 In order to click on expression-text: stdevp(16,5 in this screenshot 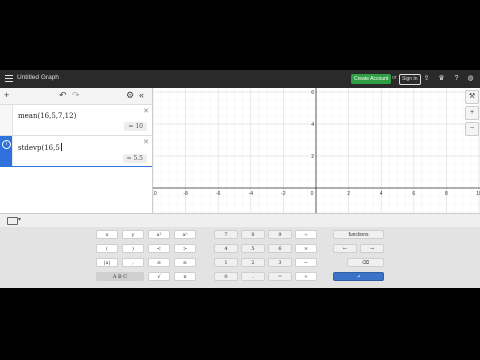, I will do `click(39, 148)`.